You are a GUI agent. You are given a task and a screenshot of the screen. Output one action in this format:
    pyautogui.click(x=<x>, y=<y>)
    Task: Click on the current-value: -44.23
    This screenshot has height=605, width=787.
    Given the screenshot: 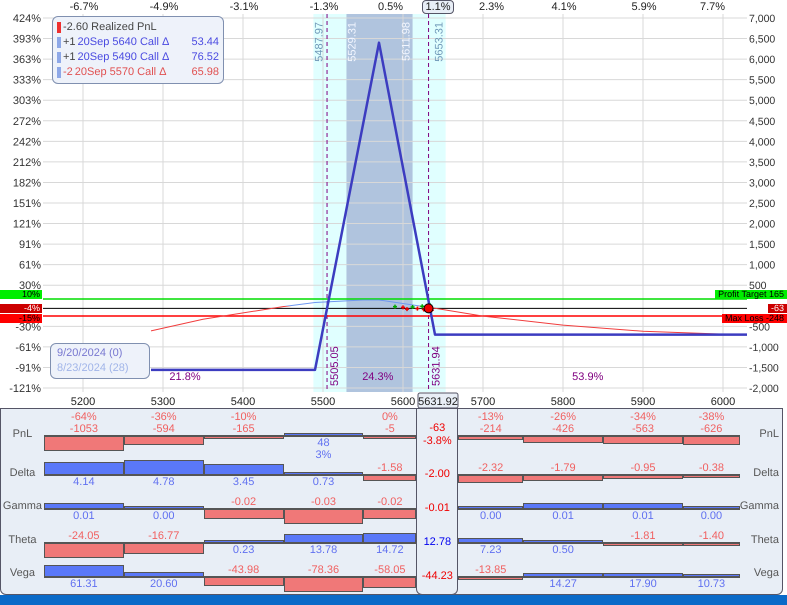 What is the action you would take?
    pyautogui.click(x=437, y=576)
    